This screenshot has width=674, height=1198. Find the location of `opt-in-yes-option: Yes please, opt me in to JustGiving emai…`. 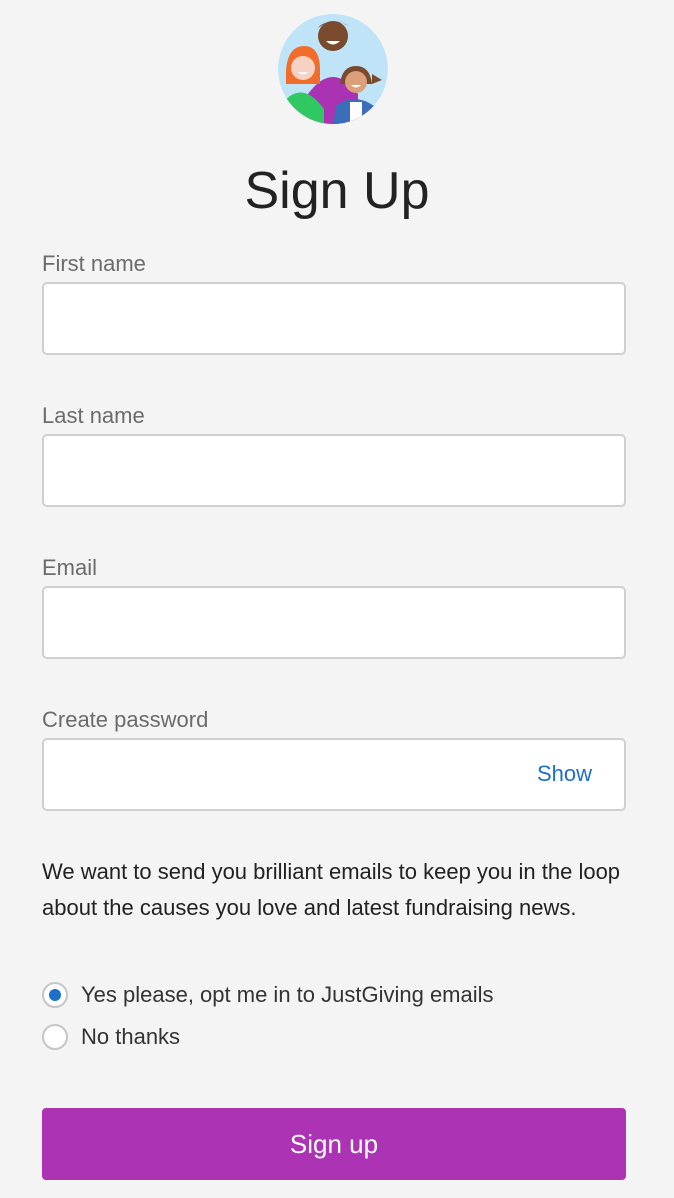

opt-in-yes-option: Yes please, opt me in to JustGiving emai… is located at coordinates (268, 995).